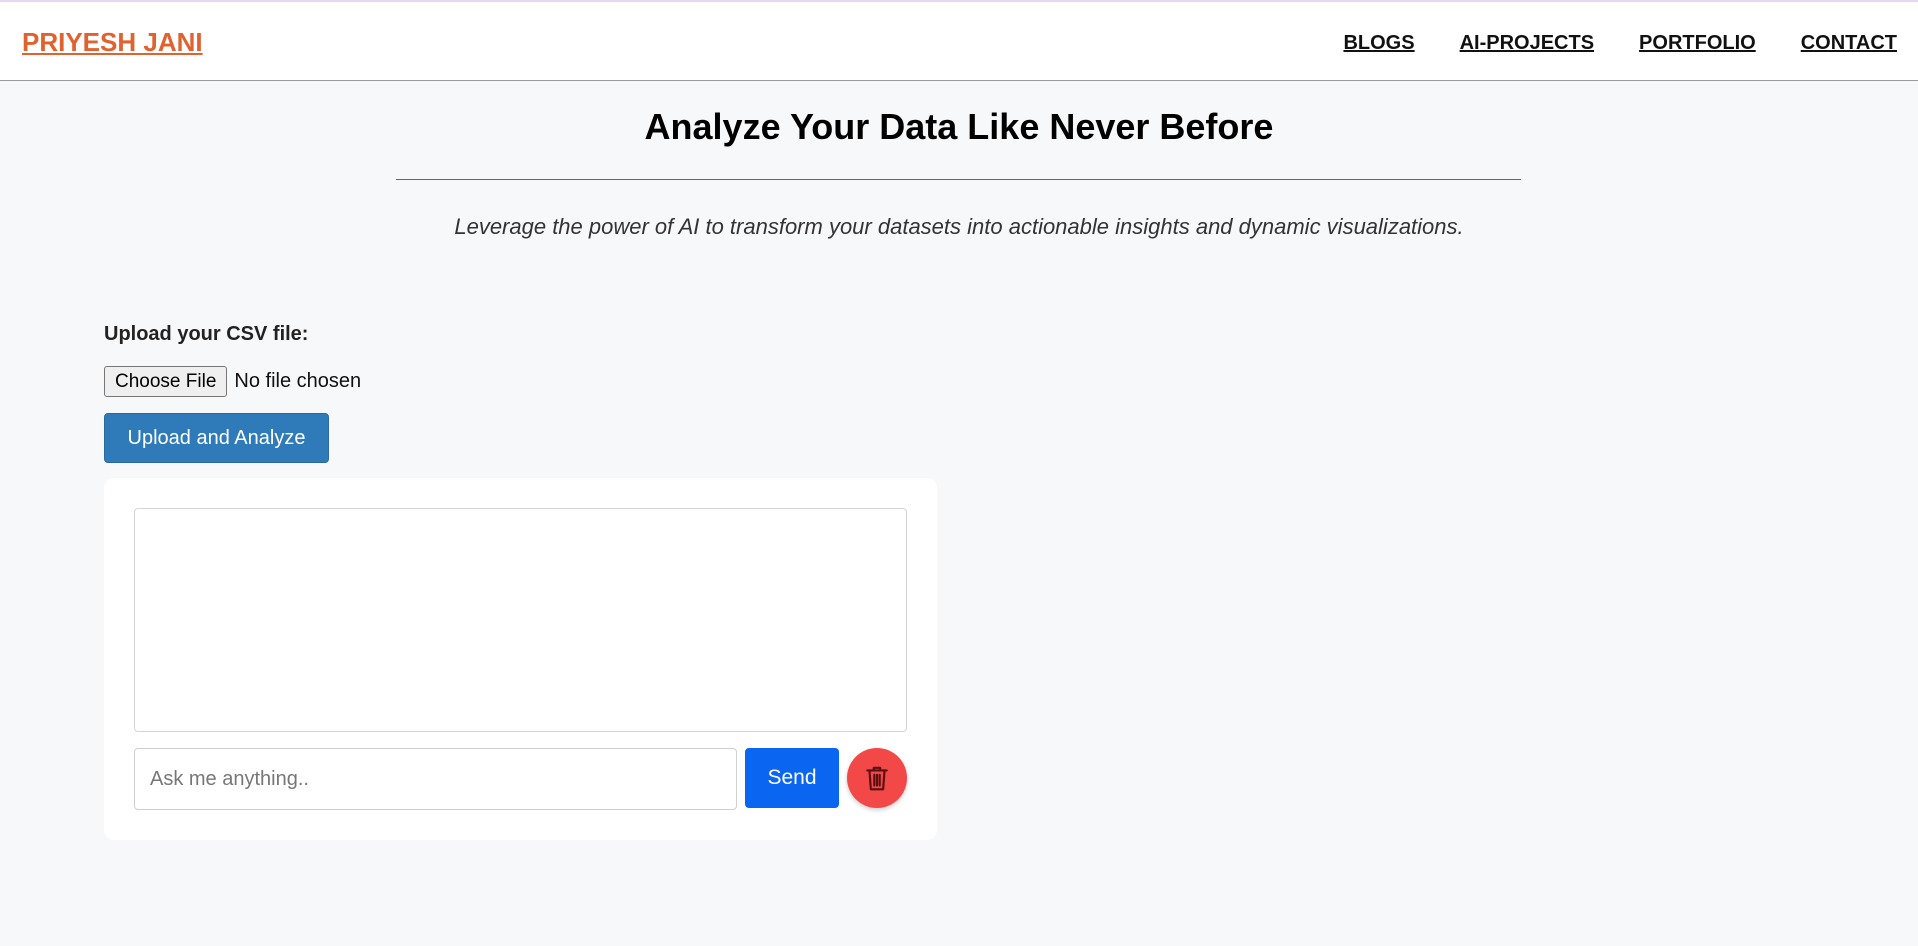  Describe the element at coordinates (166, 381) in the screenshot. I see `choose-file-button: Choose File` at that location.